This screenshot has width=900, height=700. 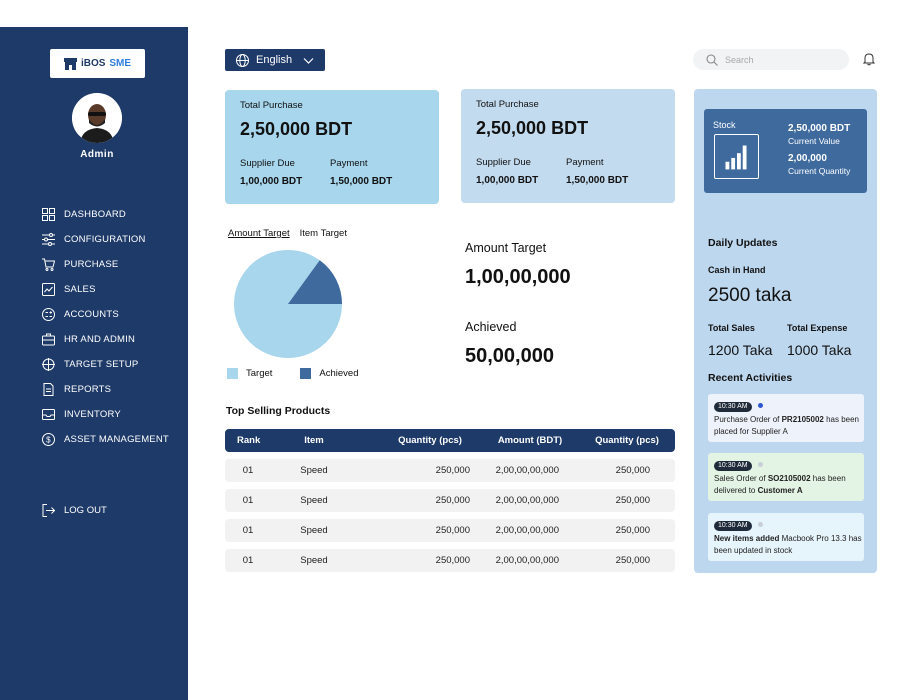 I want to click on sidebar-item-target-setup: TARGET SETUP, so click(x=105, y=364).